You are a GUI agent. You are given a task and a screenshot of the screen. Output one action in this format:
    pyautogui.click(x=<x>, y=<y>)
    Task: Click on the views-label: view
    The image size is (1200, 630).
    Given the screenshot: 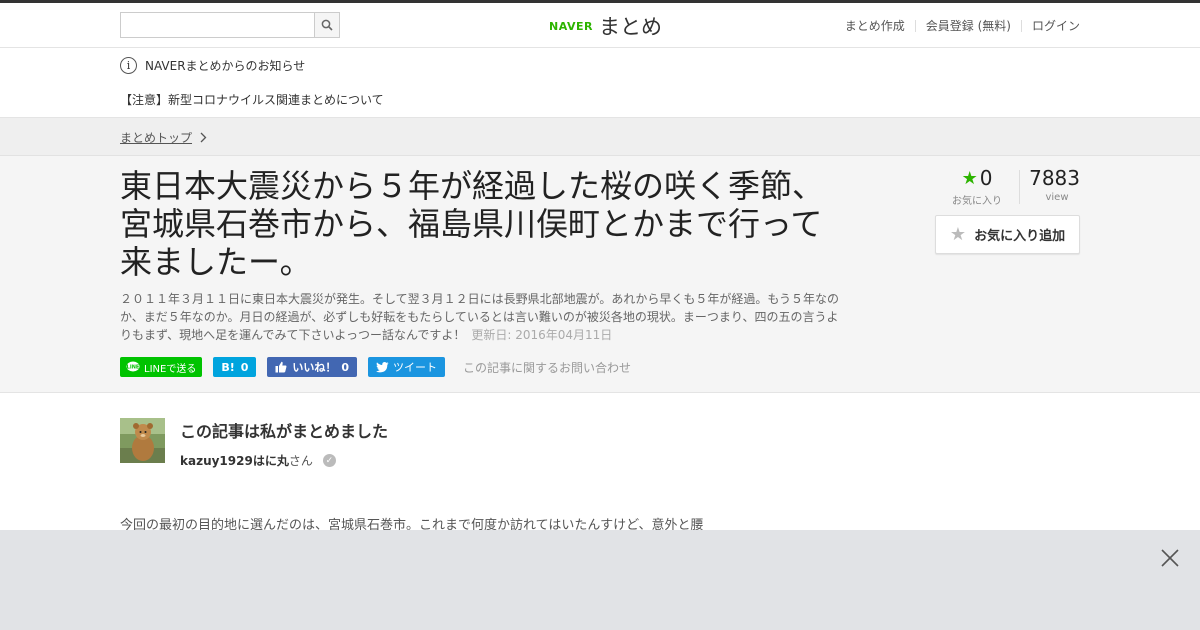 What is the action you would take?
    pyautogui.click(x=1057, y=197)
    